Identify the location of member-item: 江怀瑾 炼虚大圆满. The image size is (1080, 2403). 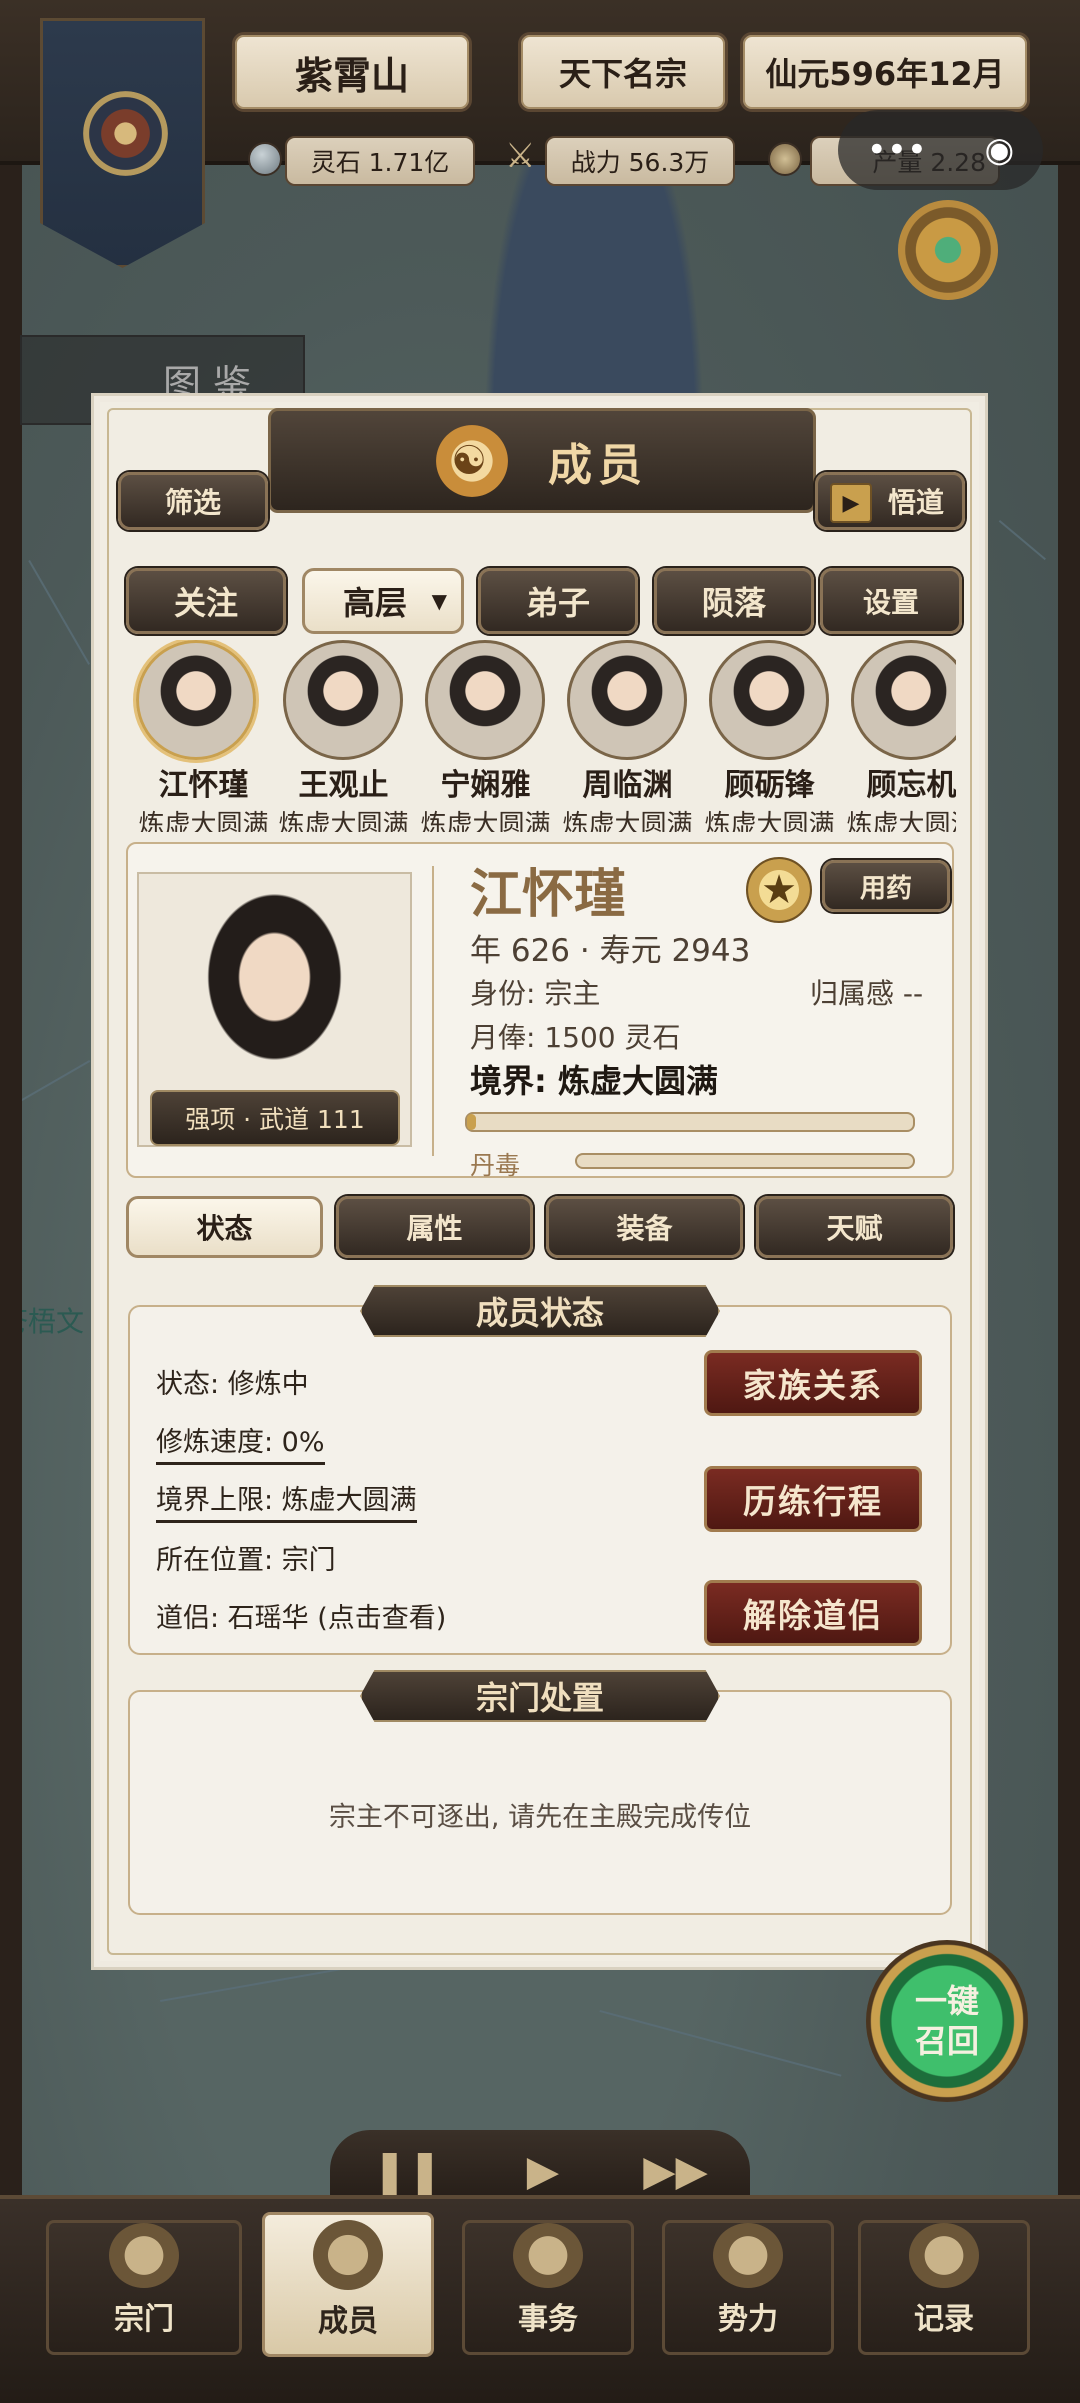
(203, 736).